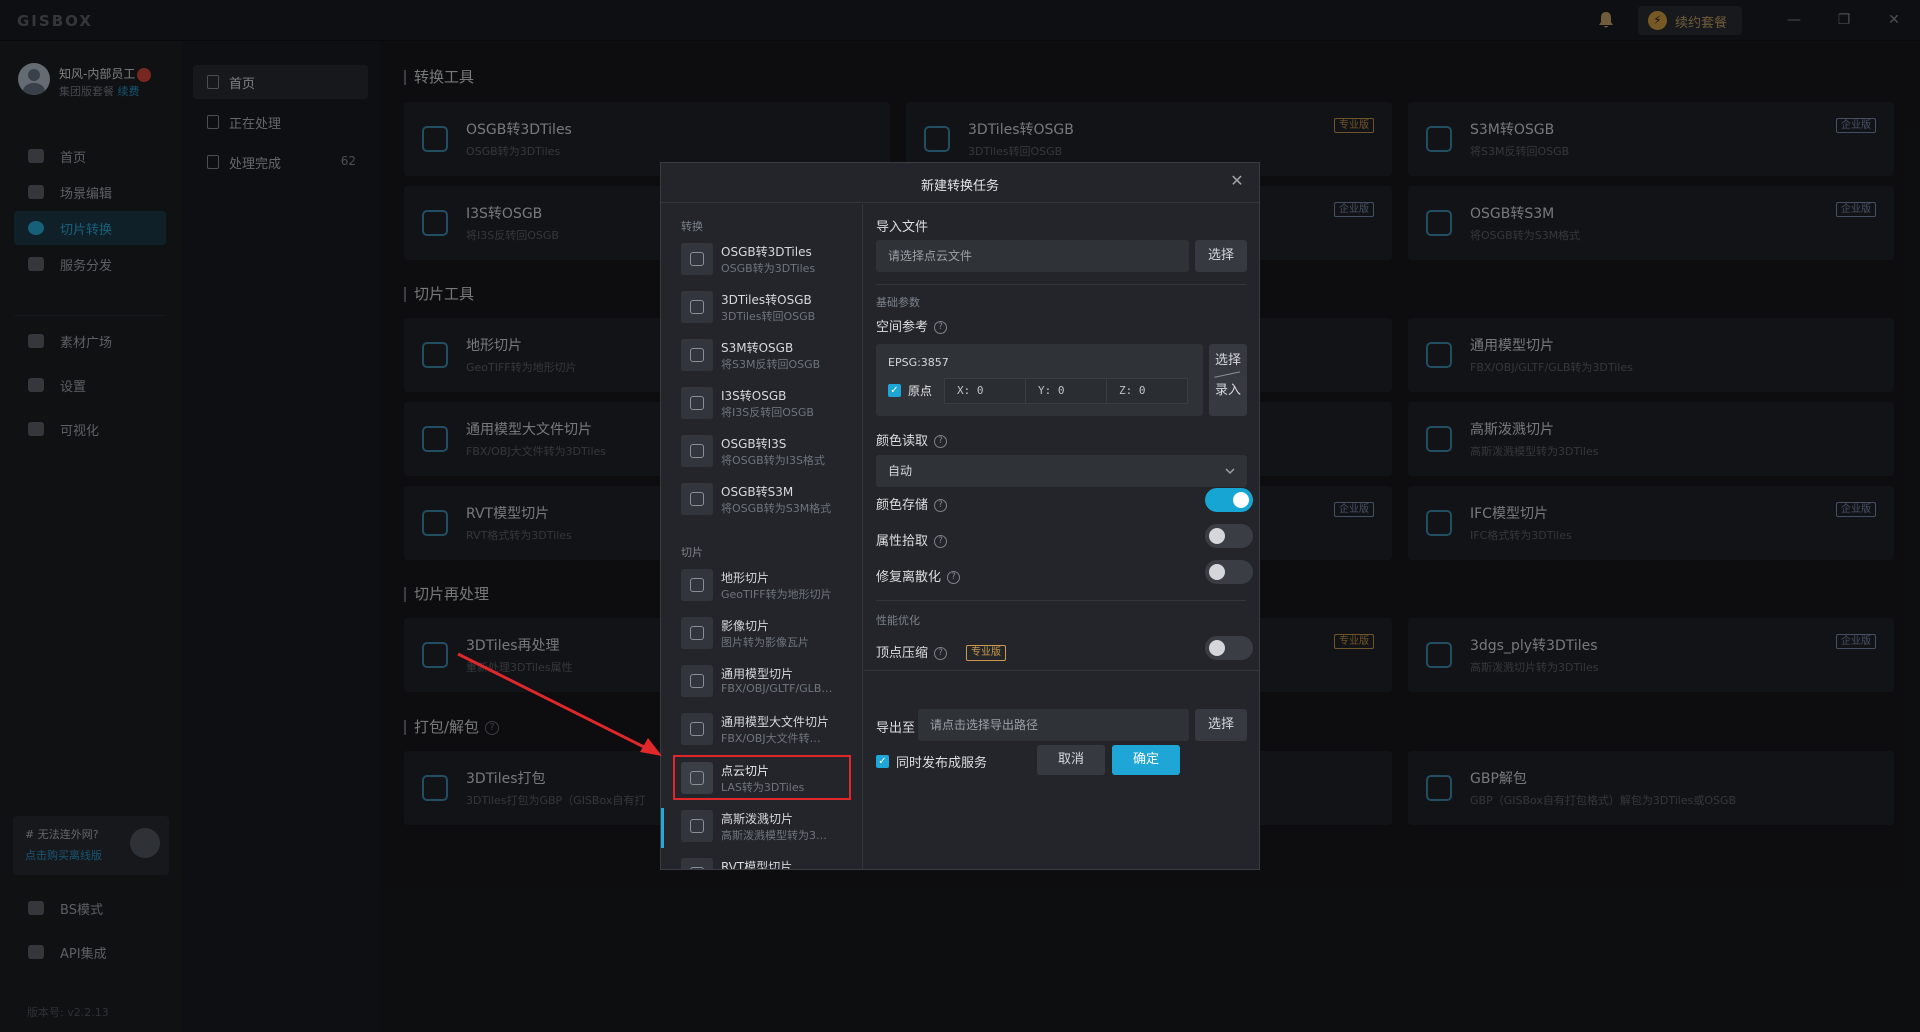  I want to click on list-item-rvt: RVT模型切片, so click(766, 862).